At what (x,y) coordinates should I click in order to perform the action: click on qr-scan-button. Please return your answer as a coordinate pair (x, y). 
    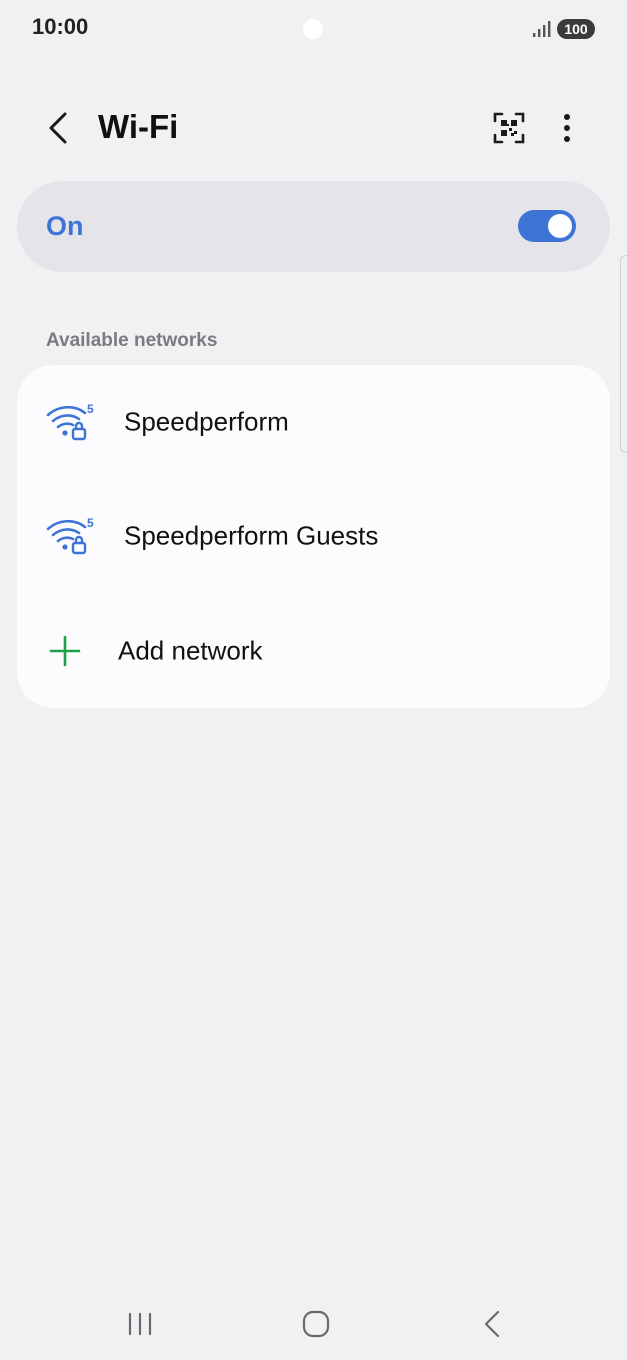
    Looking at the image, I should click on (509, 128).